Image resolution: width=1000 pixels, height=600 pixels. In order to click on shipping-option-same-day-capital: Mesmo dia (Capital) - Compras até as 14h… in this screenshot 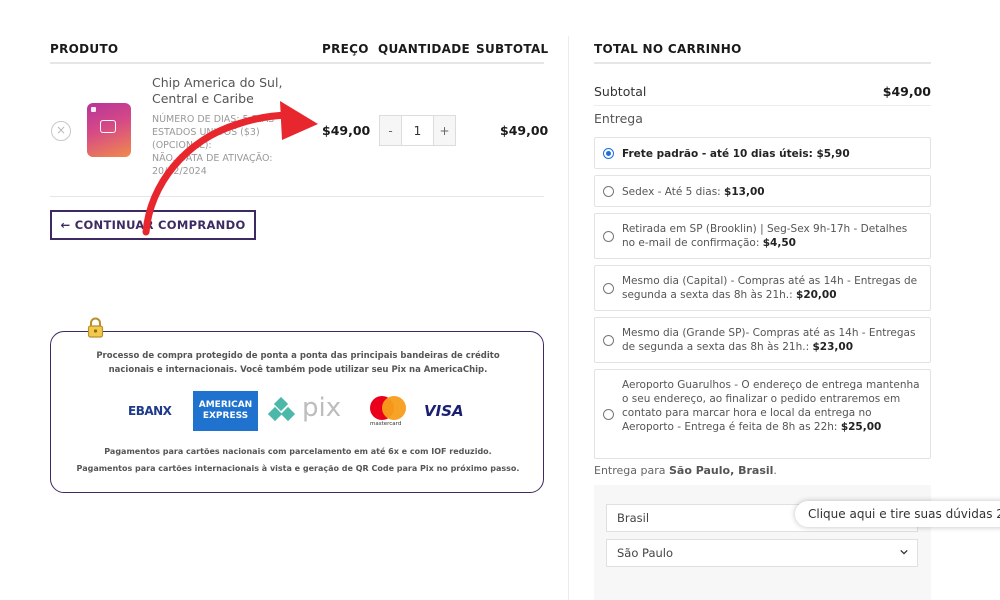, I will do `click(762, 288)`.